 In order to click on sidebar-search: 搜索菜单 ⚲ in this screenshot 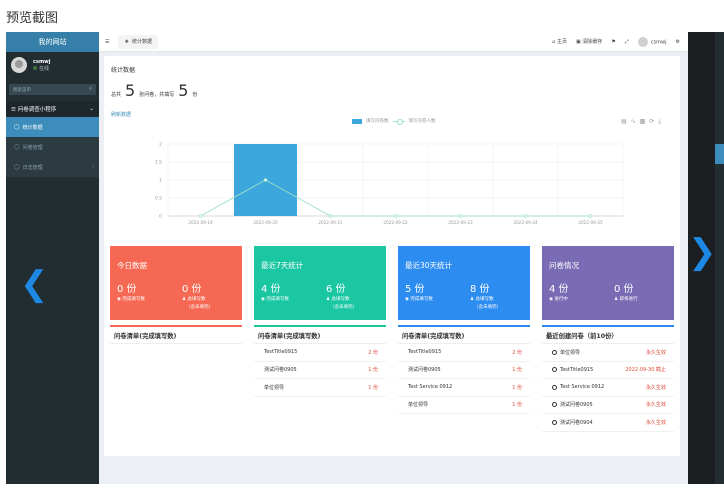, I will do `click(52, 89)`.